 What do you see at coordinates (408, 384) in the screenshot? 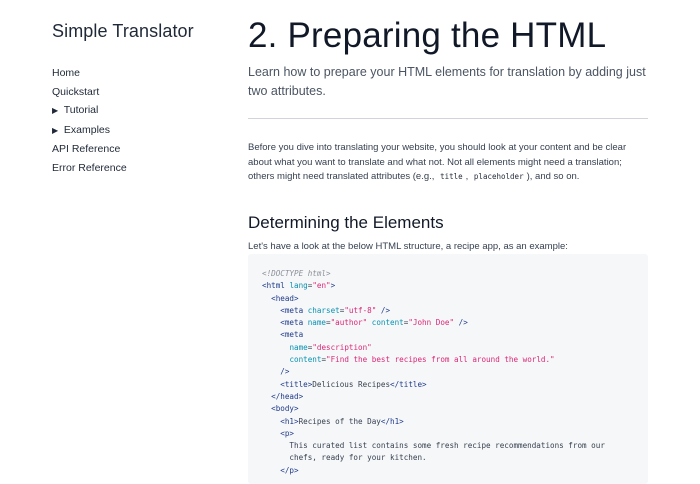
I see `code-token-tag: </title>` at bounding box center [408, 384].